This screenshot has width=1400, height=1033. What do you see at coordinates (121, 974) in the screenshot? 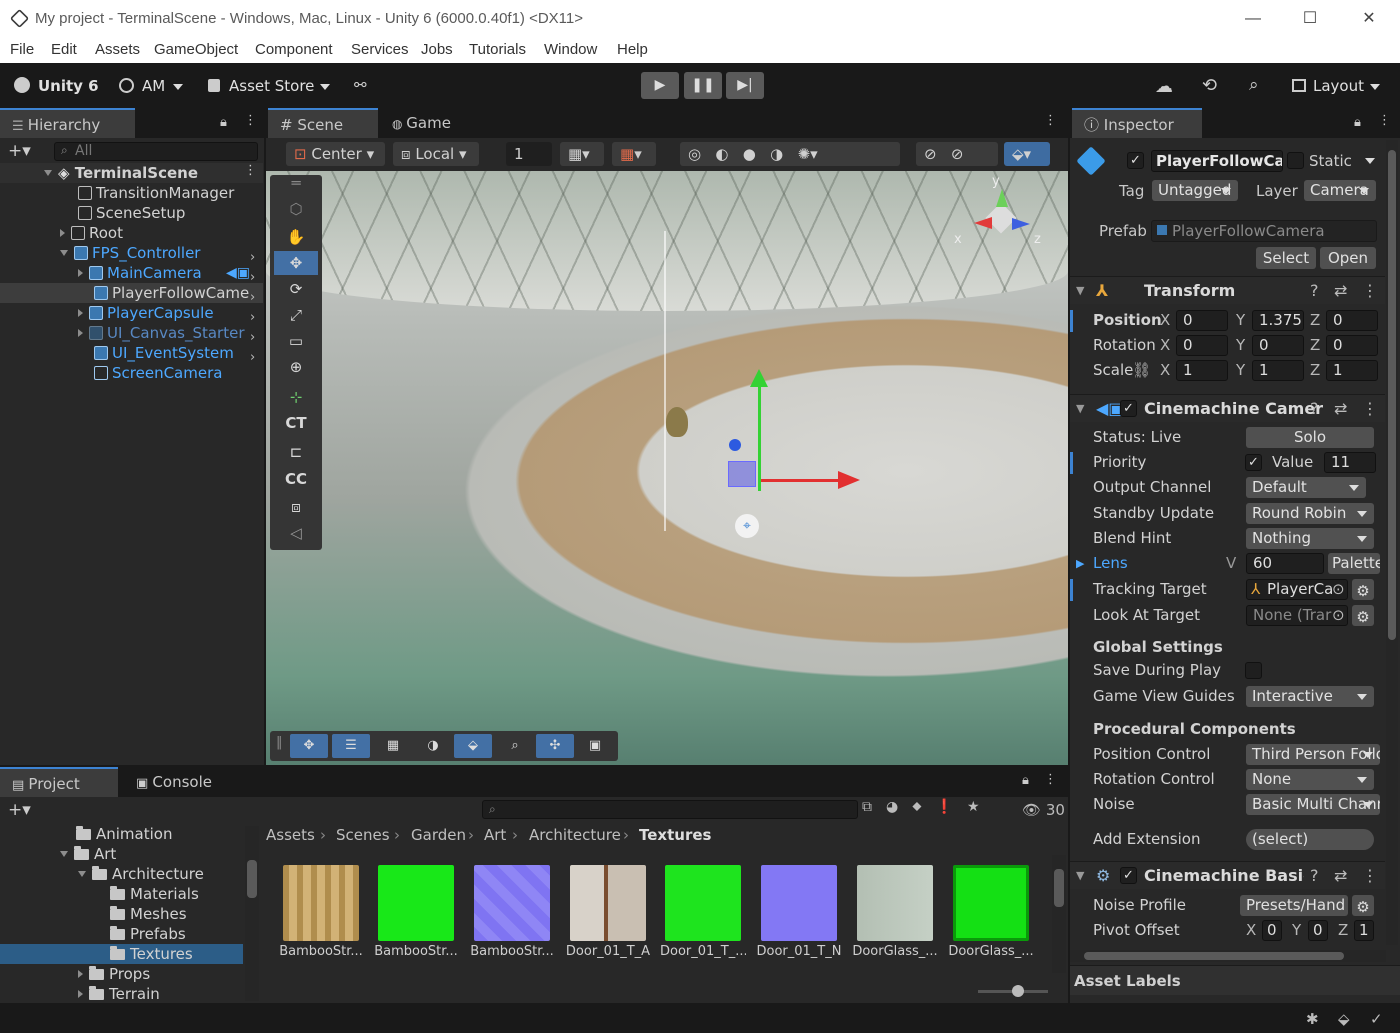
I see `tree-item: Props` at bounding box center [121, 974].